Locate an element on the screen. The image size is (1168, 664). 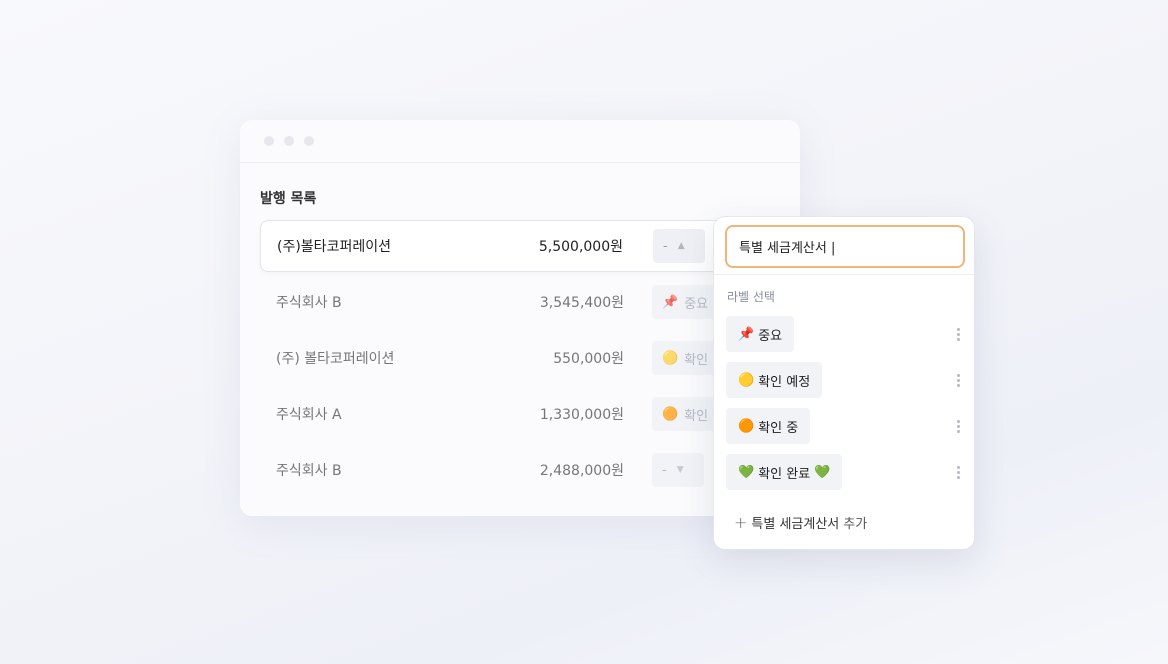
label-chip-done: 💚 확인 완료 💚 is located at coordinates (784, 472).